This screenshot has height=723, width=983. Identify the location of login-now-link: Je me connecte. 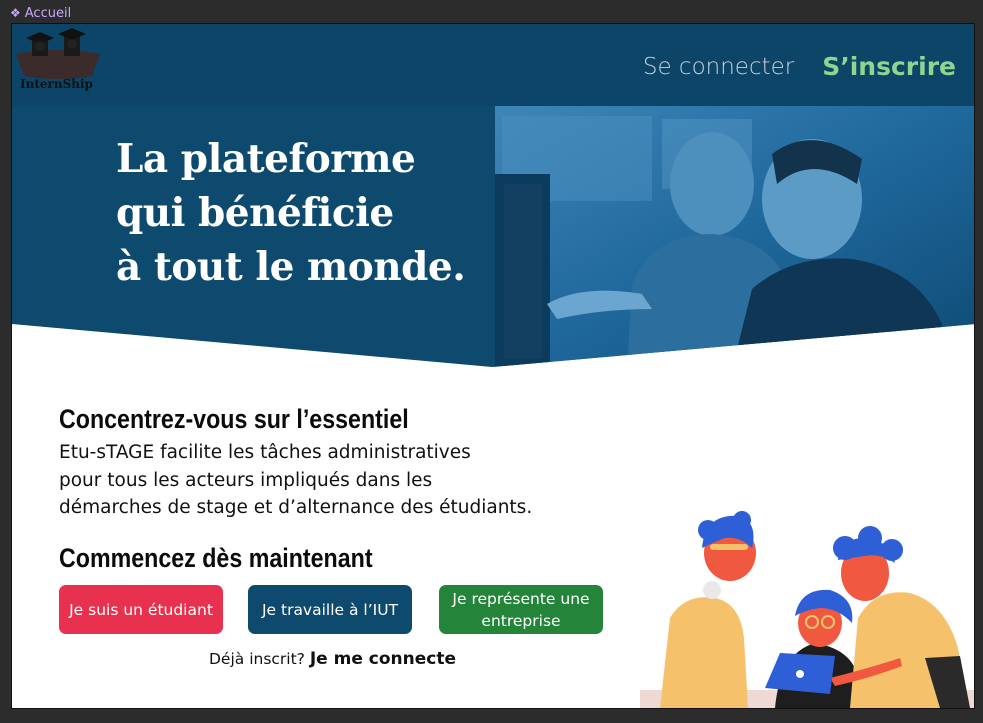
(383, 659).